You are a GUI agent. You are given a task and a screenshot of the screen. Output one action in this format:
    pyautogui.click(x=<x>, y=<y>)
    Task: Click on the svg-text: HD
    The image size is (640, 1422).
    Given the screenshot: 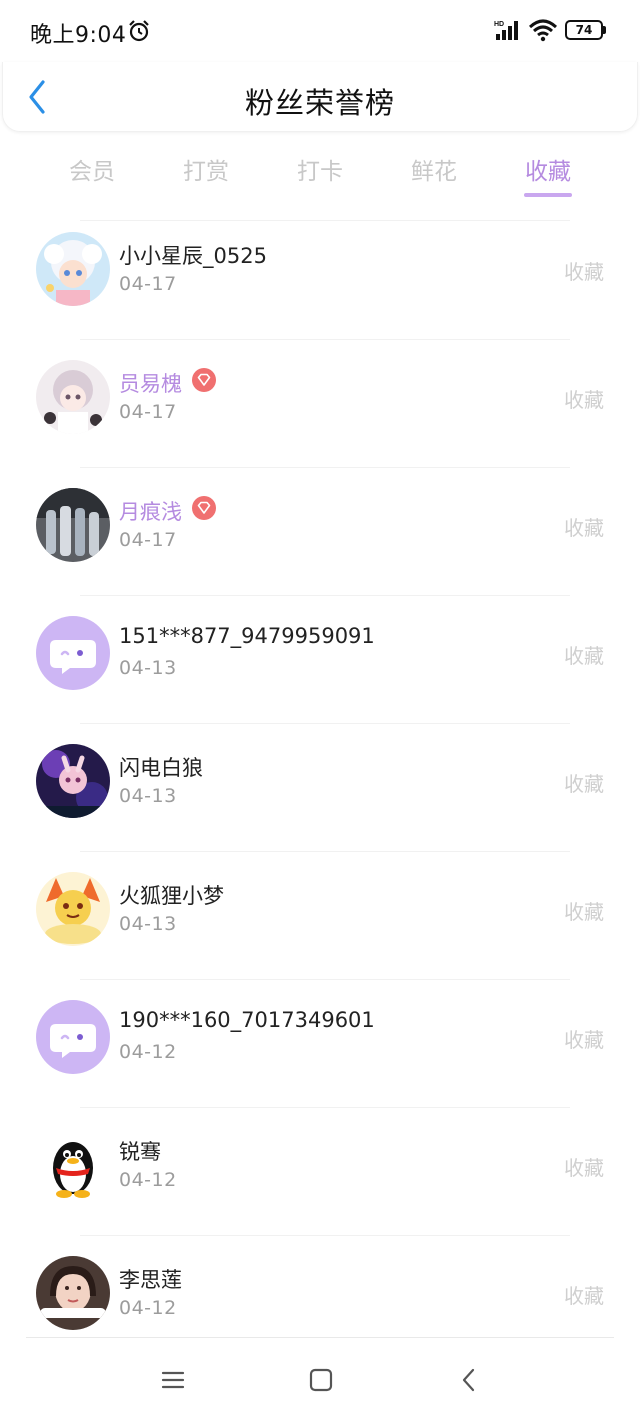 What is the action you would take?
    pyautogui.click(x=499, y=24)
    